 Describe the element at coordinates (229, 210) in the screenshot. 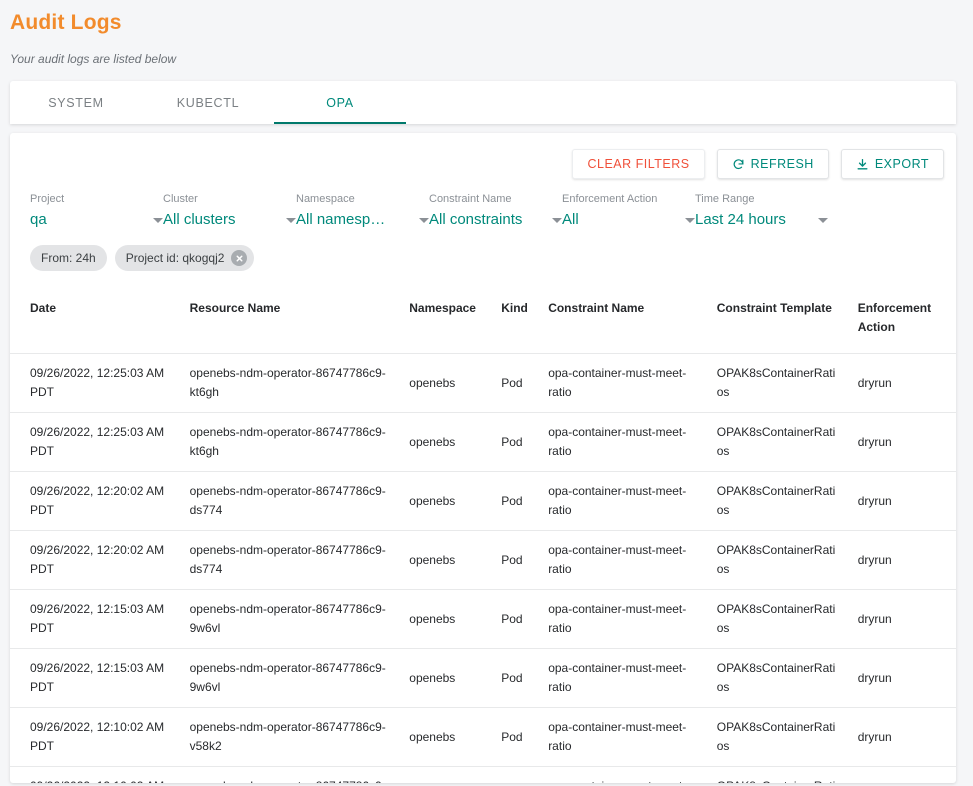

I see `filter-cluster: Cluster All clusters` at that location.